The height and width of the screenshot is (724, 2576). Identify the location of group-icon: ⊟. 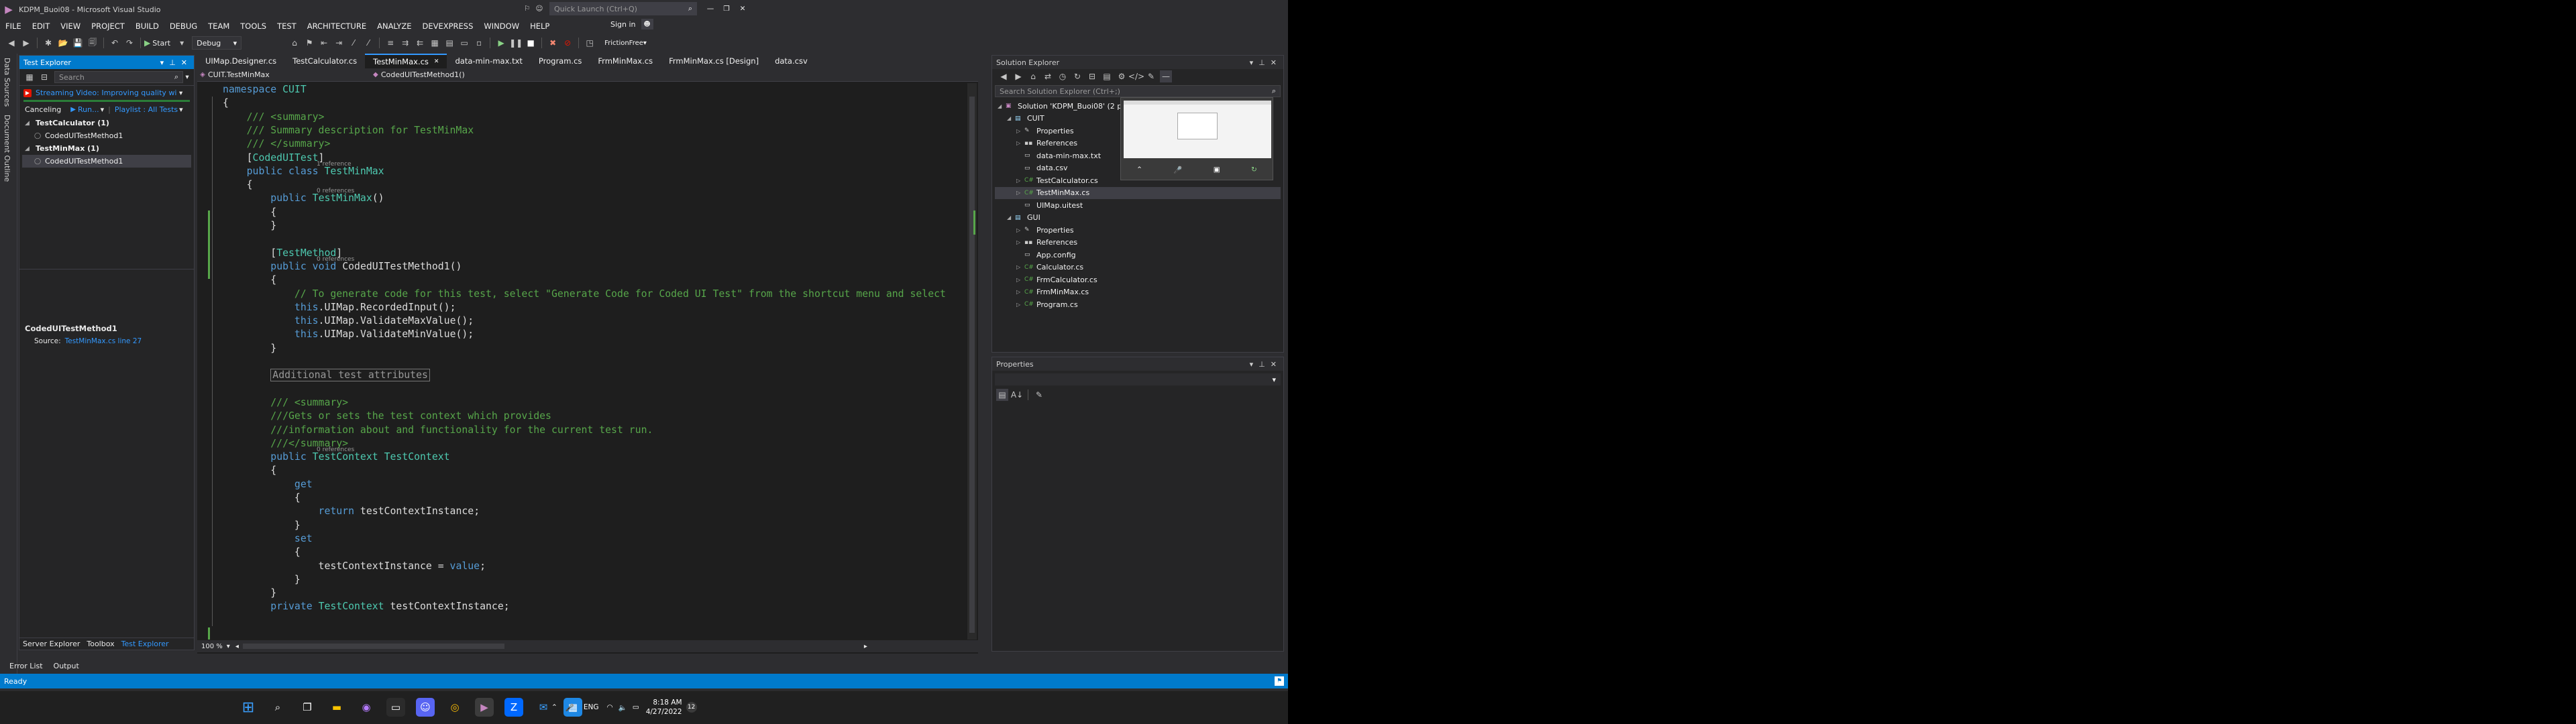
(44, 77).